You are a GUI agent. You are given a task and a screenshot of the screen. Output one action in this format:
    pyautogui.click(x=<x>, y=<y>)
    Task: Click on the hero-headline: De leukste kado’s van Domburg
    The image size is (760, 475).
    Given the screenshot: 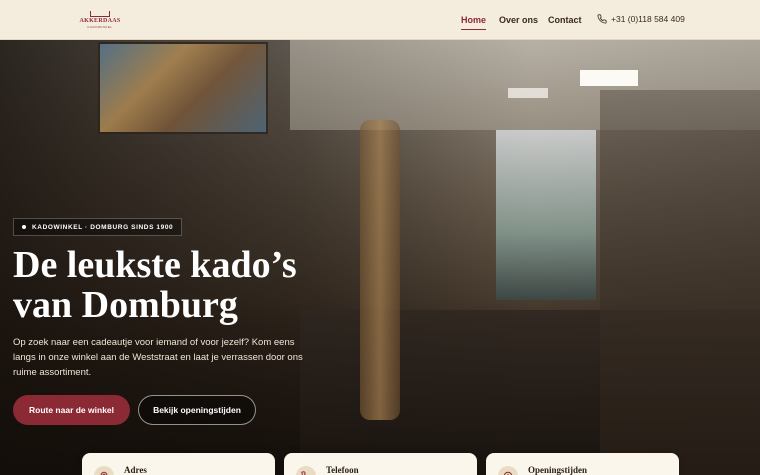 What is the action you would take?
    pyautogui.click(x=178, y=285)
    